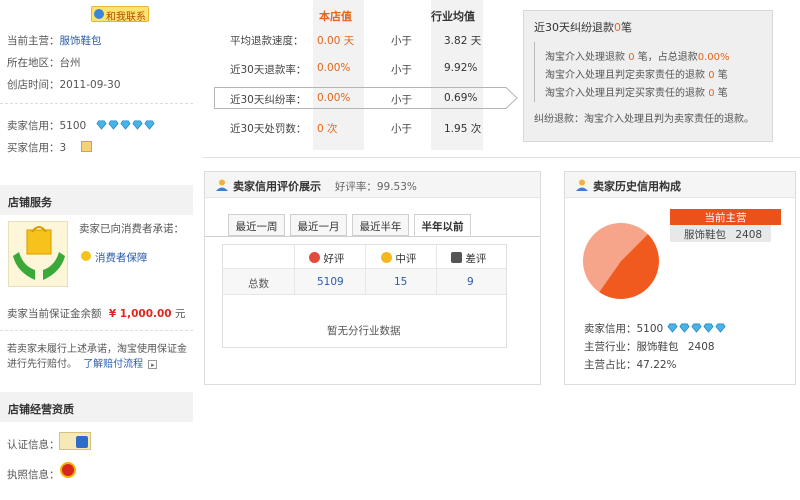 This screenshot has width=800, height=500. I want to click on dispute-box-title: 近30天纠纷退款0笔, so click(583, 27).